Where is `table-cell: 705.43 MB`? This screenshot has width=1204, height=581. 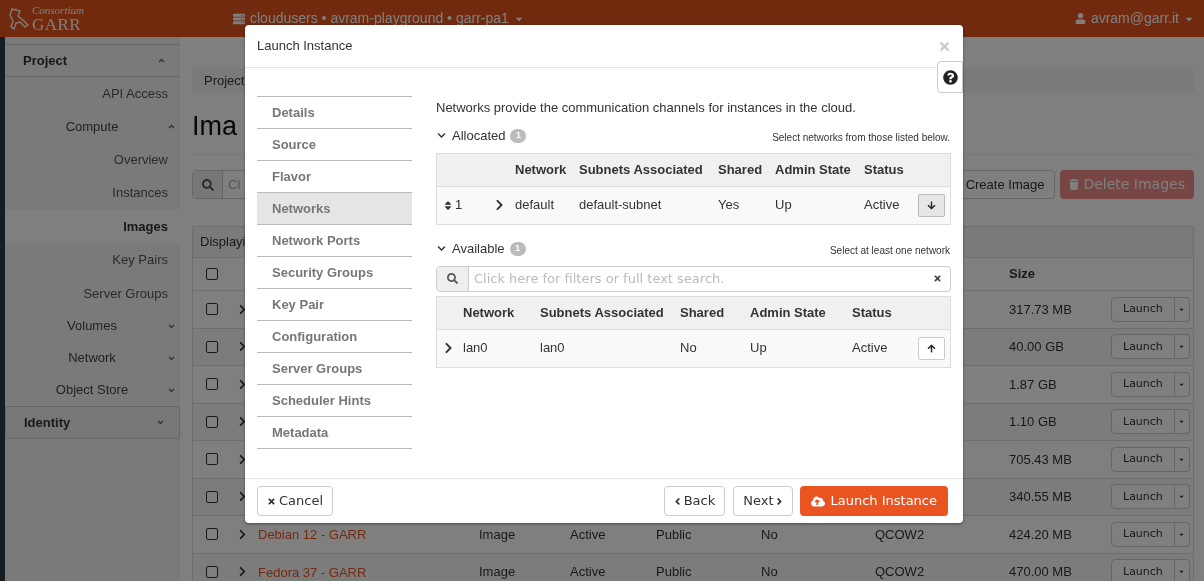 table-cell: 705.43 MB is located at coordinates (1040, 459).